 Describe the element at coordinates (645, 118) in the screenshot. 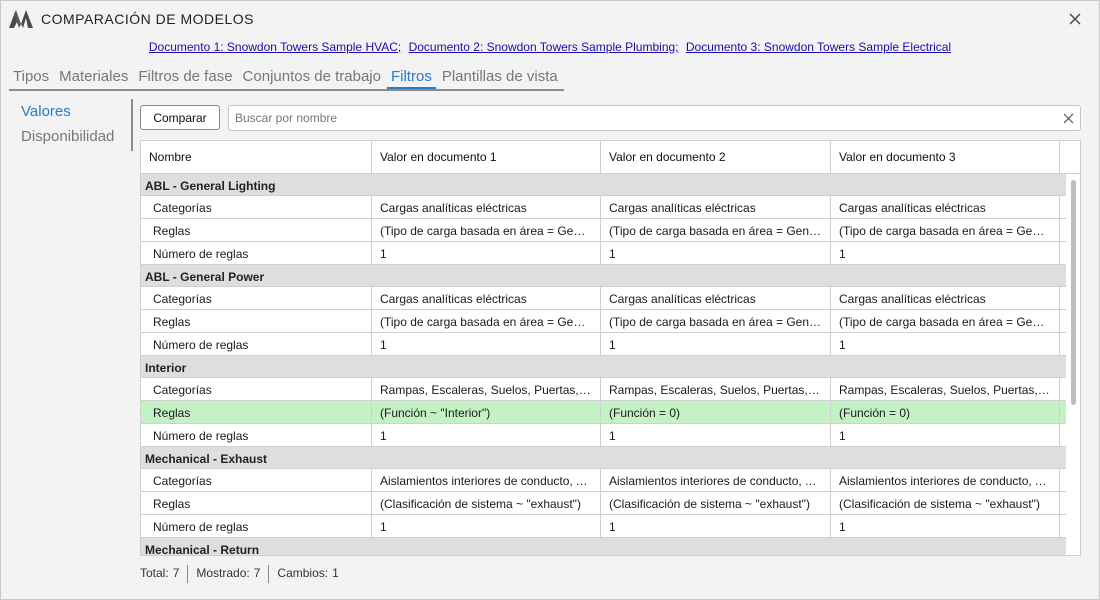

I see `search-input` at that location.